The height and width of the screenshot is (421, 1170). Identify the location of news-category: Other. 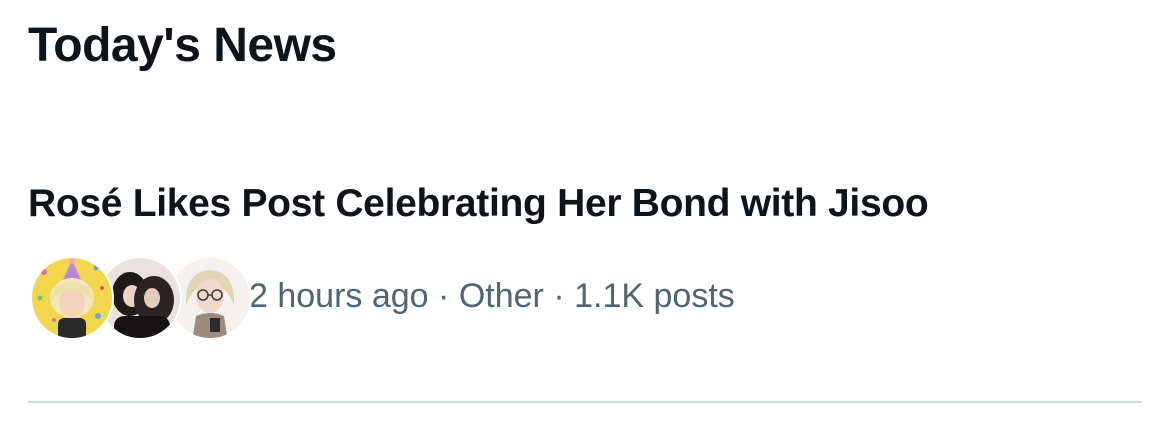
(501, 296).